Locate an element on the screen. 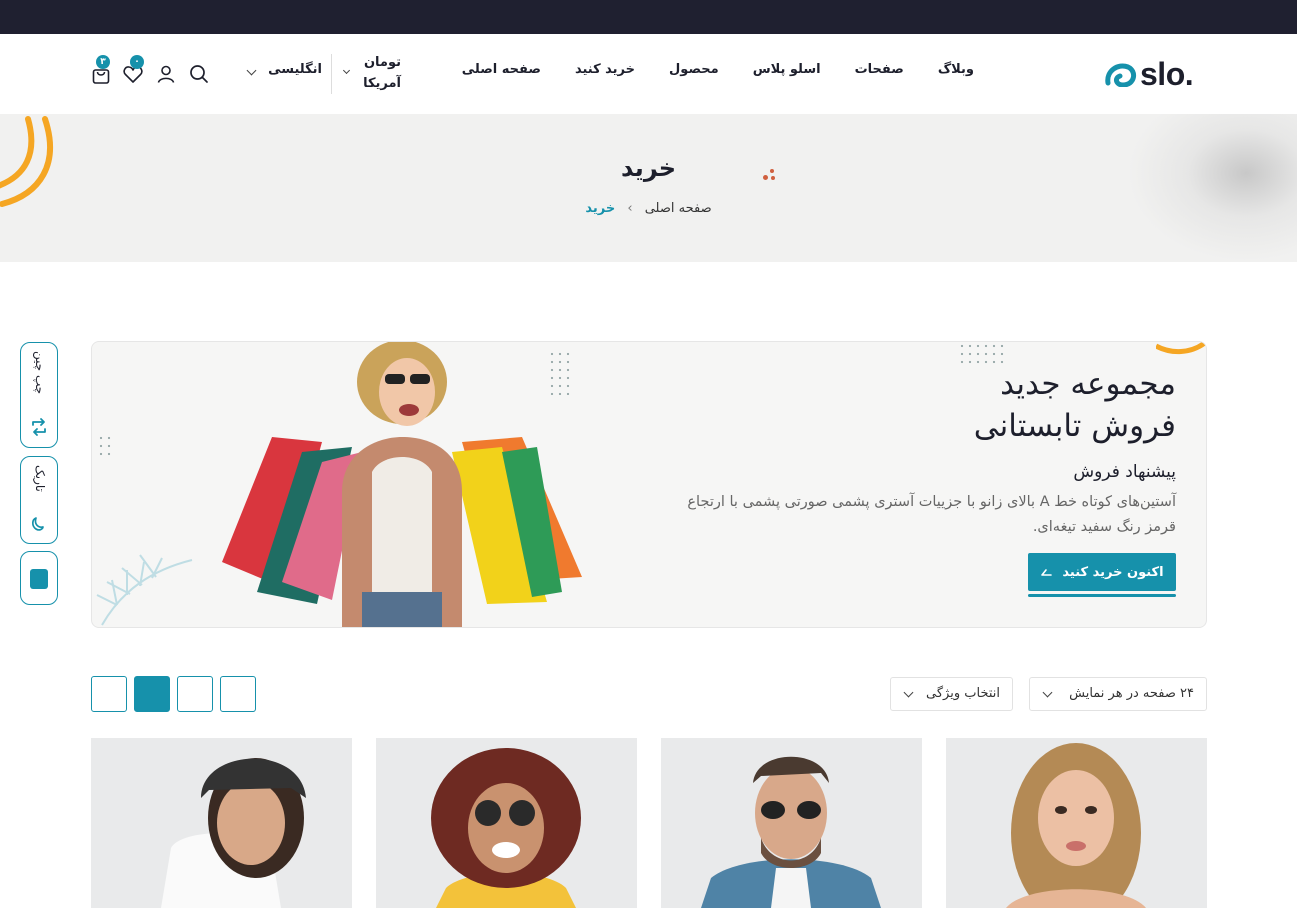 The height and width of the screenshot is (908, 1297). shop-toolbar: انتخاب ویژگی ۲۴ صفحه در هر نمایش is located at coordinates (649, 694).